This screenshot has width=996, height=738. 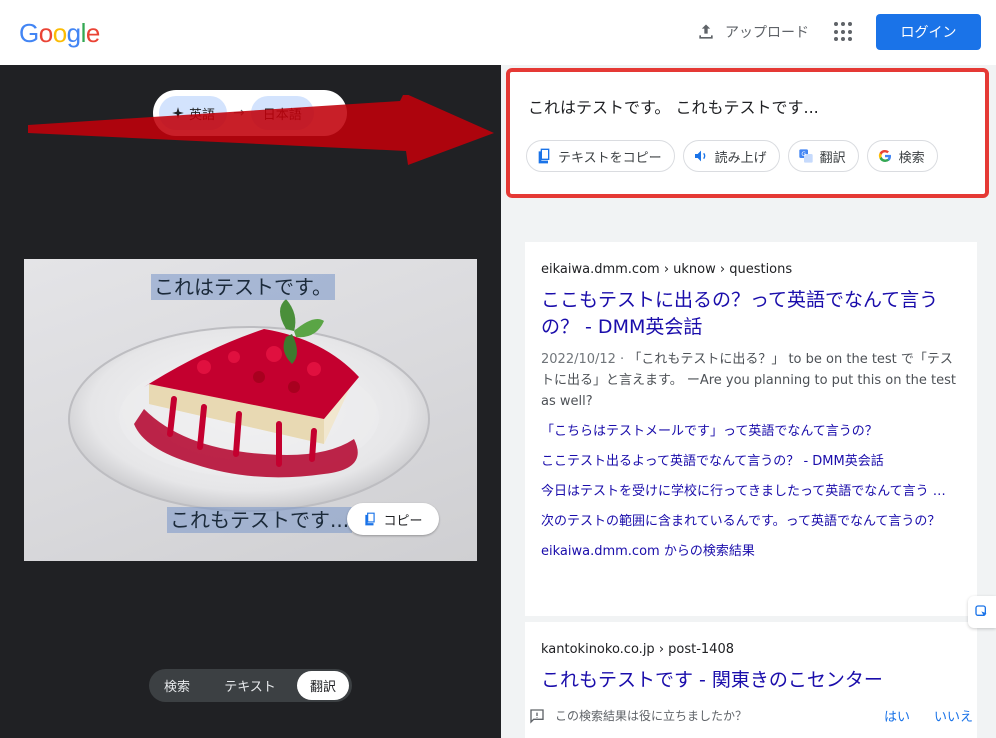 I want to click on cursor-icon, so click(x=981, y=610).